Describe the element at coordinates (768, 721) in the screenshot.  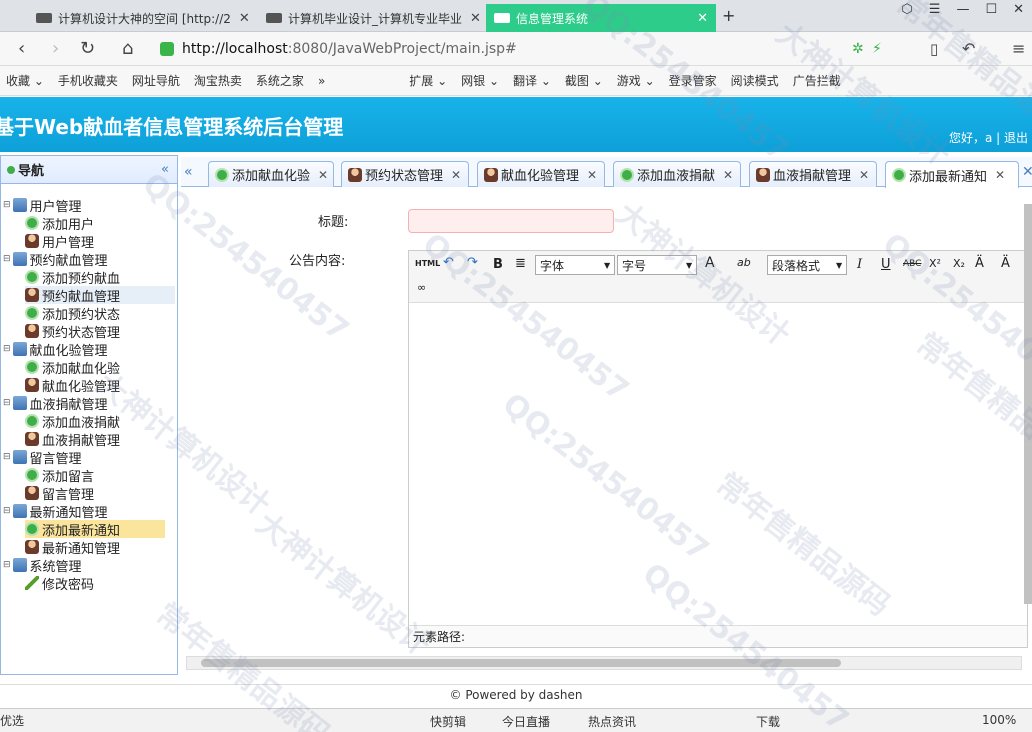
I see `status-item: 下载` at that location.